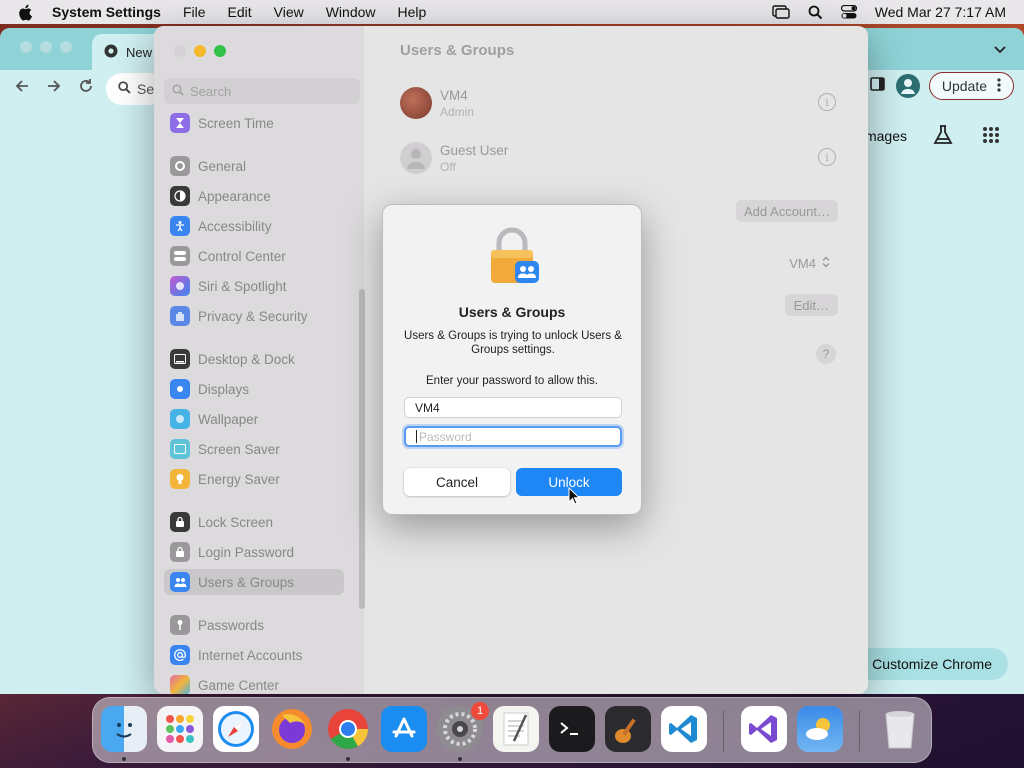 This screenshot has height=768, width=1024. I want to click on clock: Wed Mar 27 7:17 AM, so click(940, 12).